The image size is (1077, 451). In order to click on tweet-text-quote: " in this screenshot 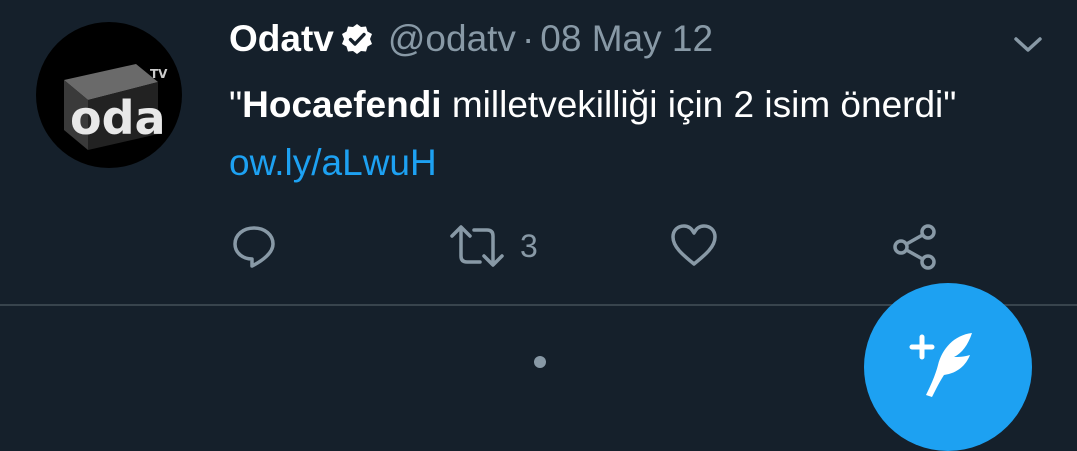, I will do `click(236, 104)`.